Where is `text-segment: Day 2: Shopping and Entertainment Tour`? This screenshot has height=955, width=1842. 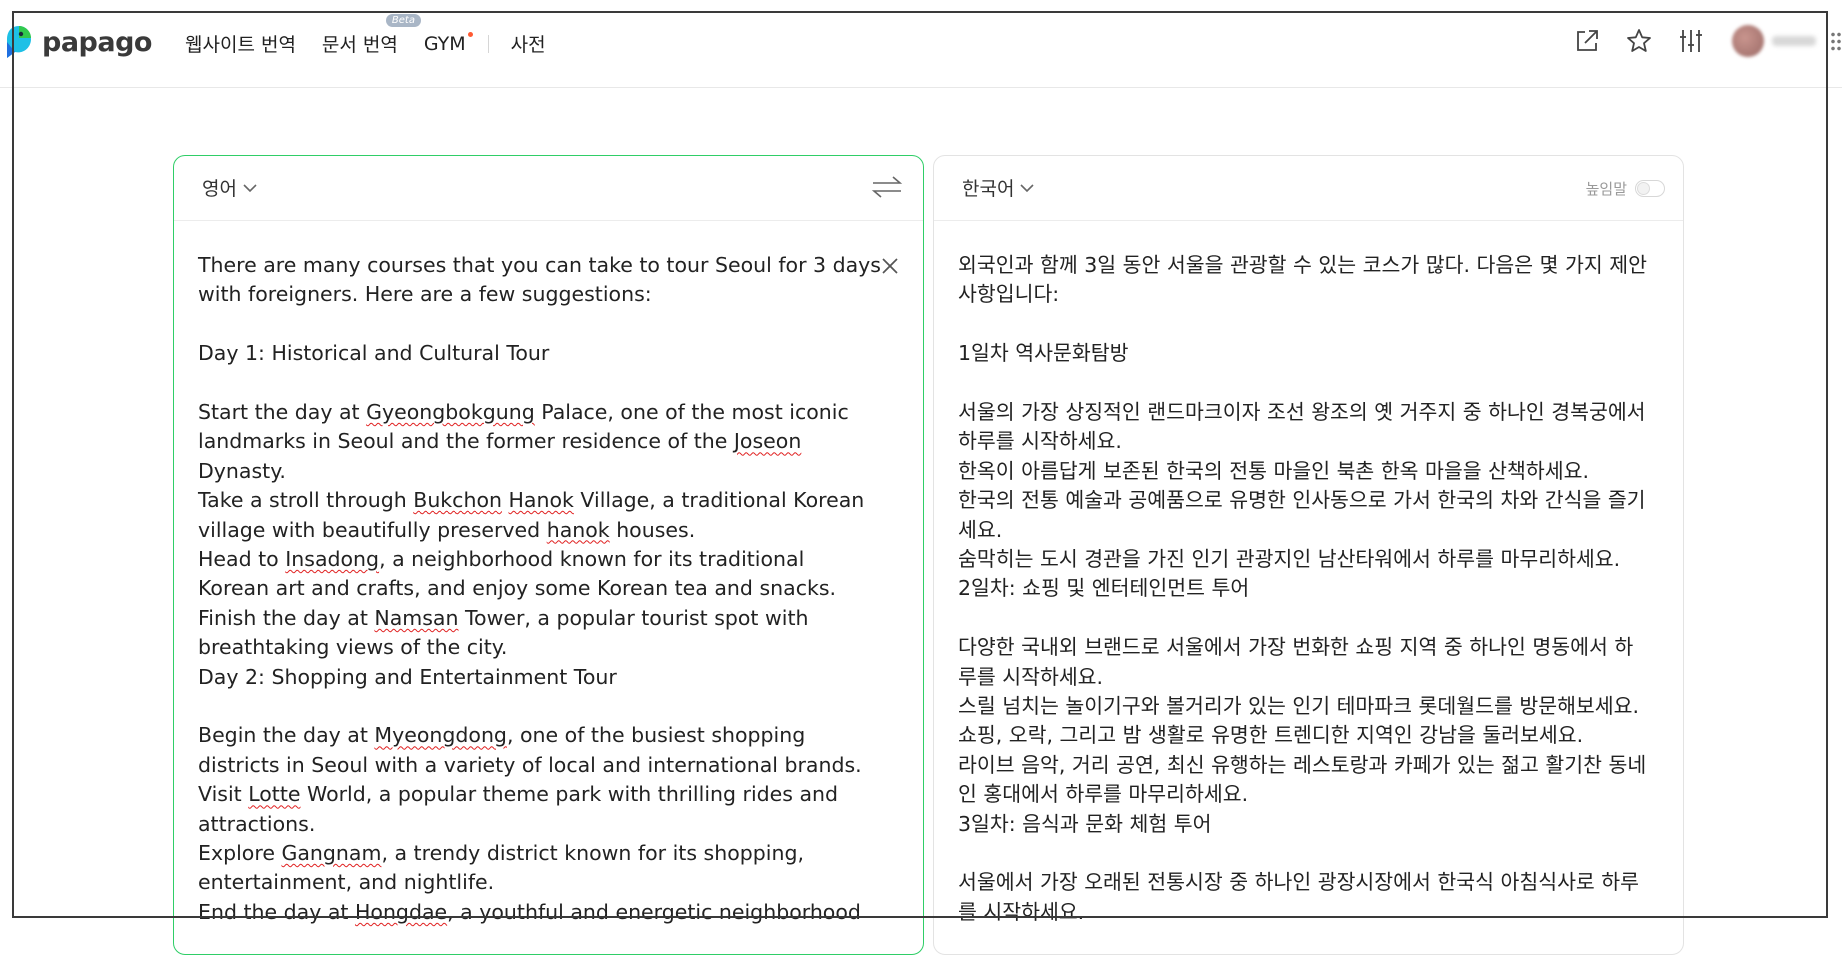
text-segment: Day 2: Shopping and Entertainment Tour is located at coordinates (407, 676).